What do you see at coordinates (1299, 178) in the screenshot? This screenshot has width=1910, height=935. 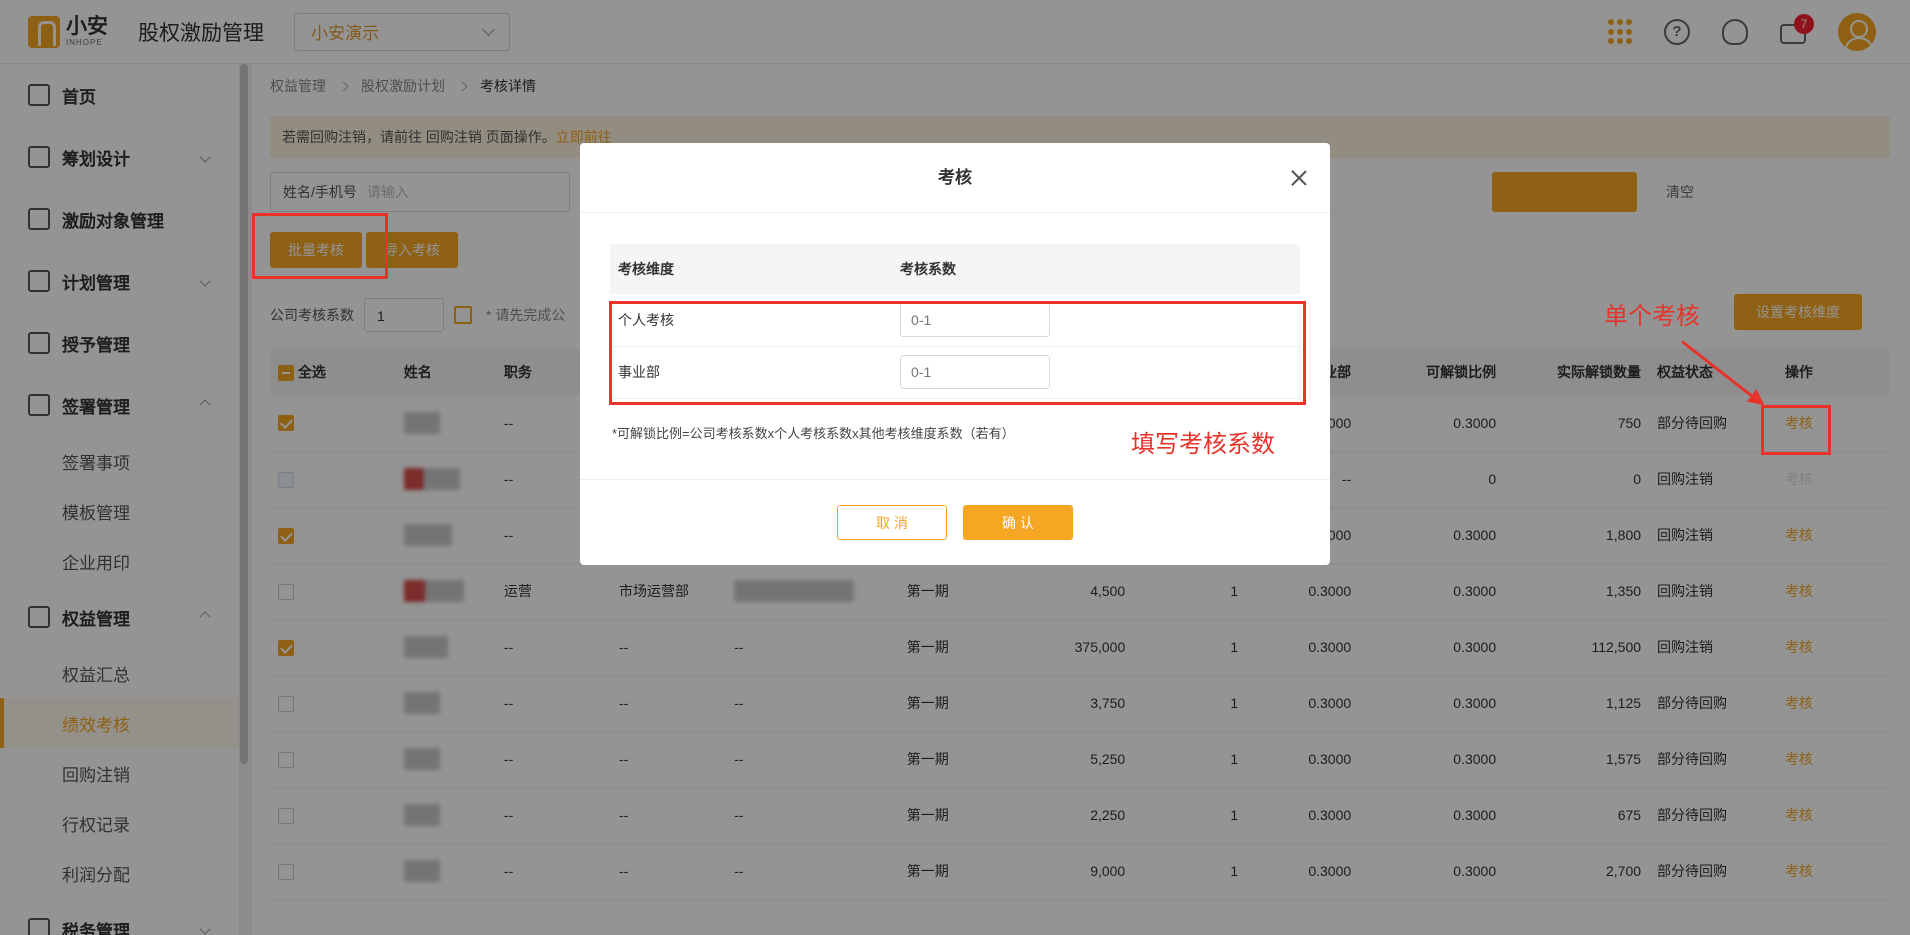 I see `close-icon` at bounding box center [1299, 178].